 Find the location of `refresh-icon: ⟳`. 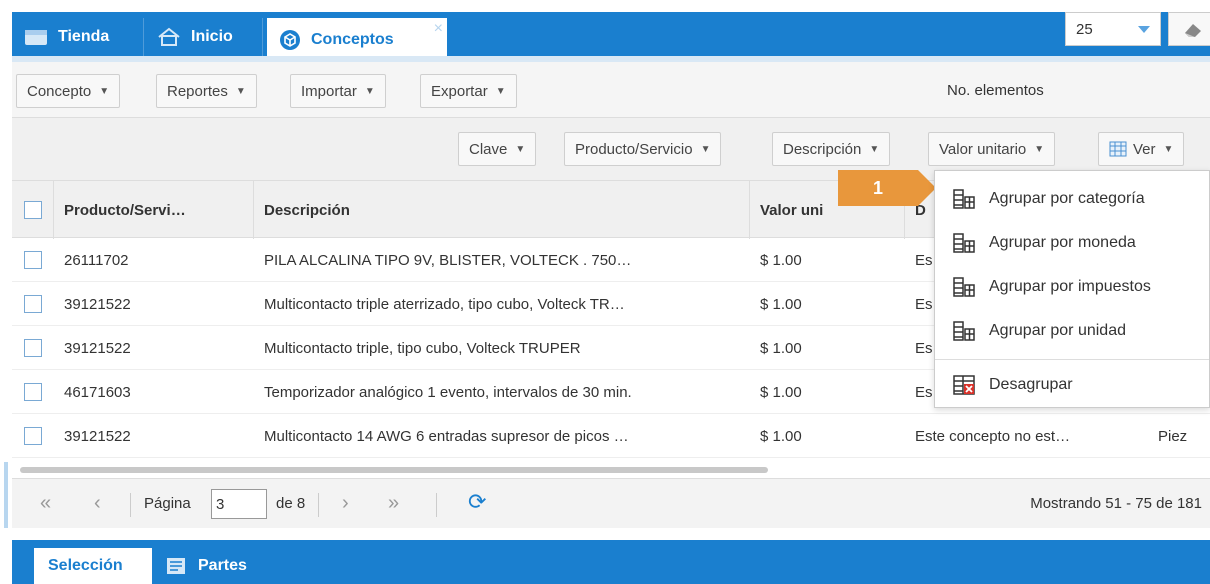

refresh-icon: ⟳ is located at coordinates (477, 502).